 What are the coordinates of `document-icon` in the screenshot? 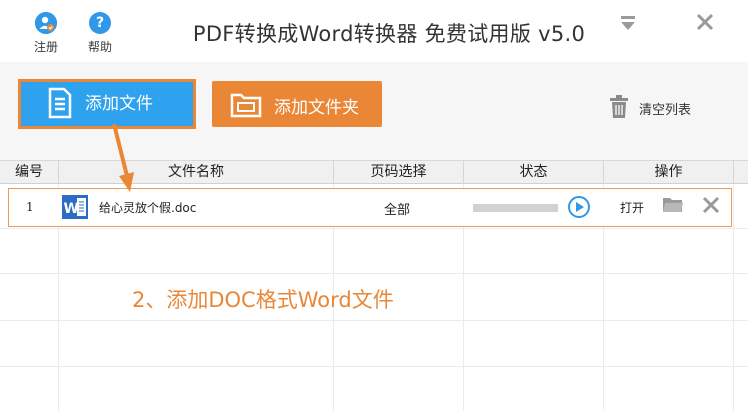 It's located at (60, 103).